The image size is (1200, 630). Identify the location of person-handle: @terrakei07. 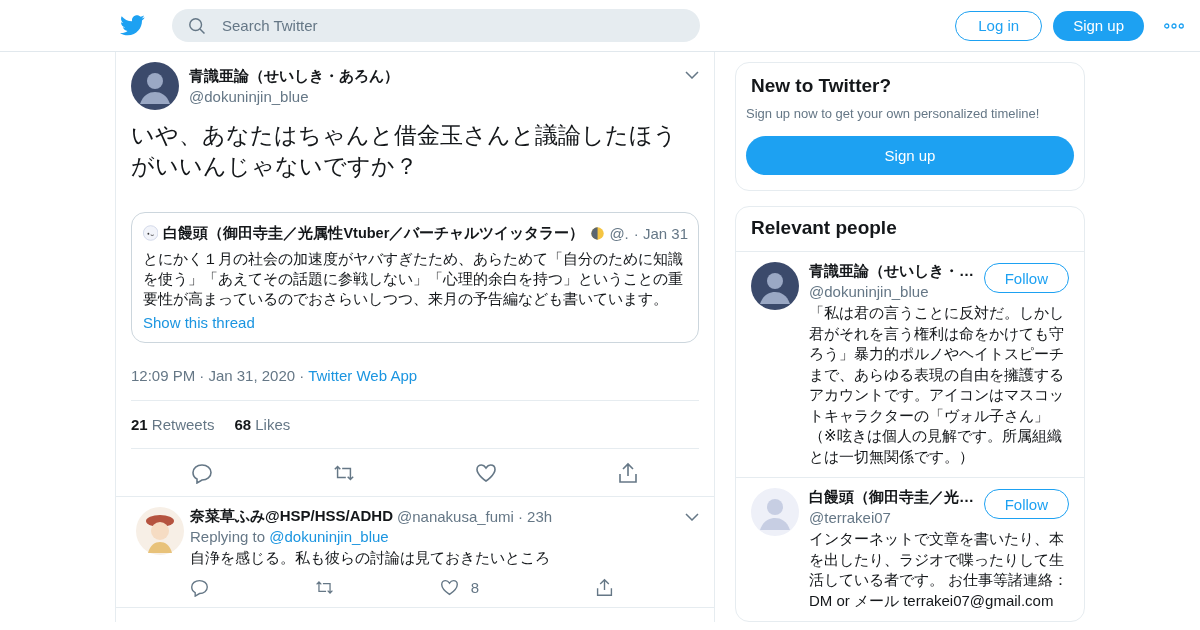
(891, 517).